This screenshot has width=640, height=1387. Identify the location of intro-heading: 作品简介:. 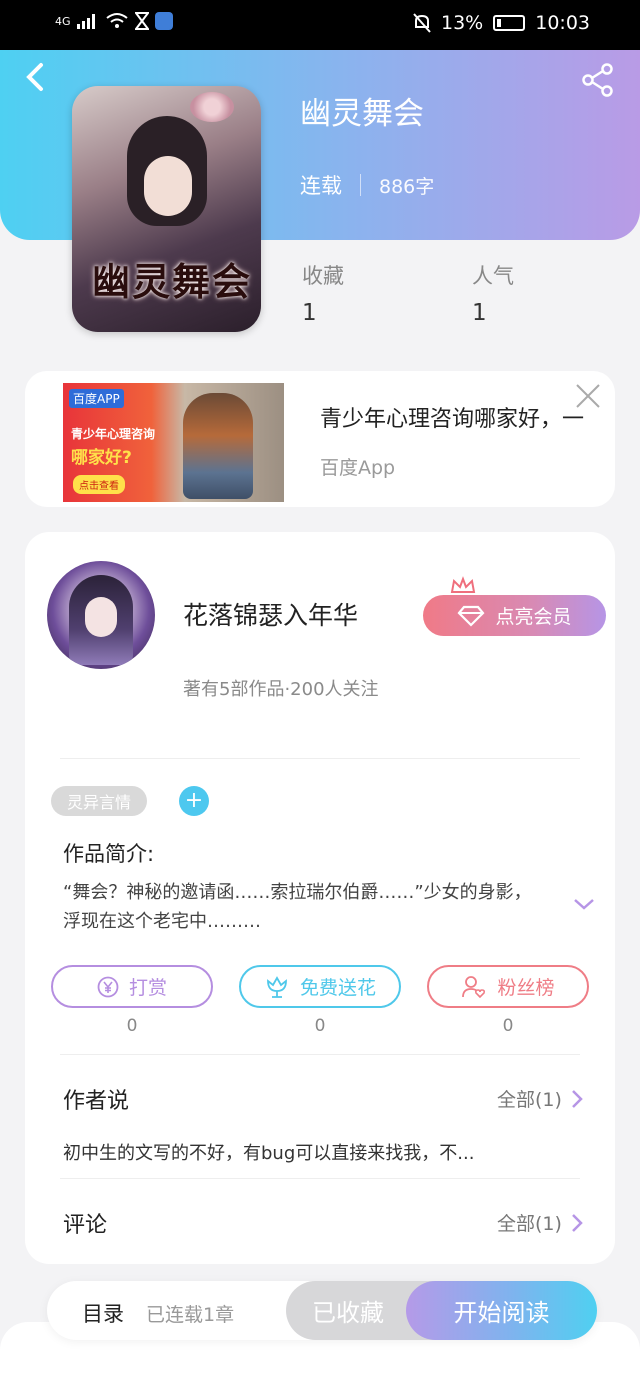
(109, 854).